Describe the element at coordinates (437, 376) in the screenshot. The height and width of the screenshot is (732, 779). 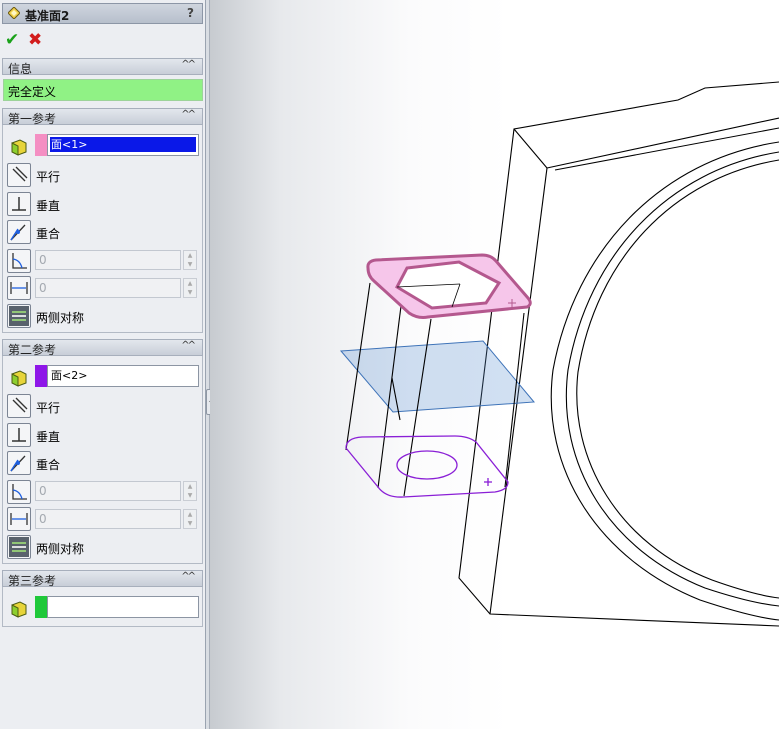
I see `datum-plane-preview` at that location.